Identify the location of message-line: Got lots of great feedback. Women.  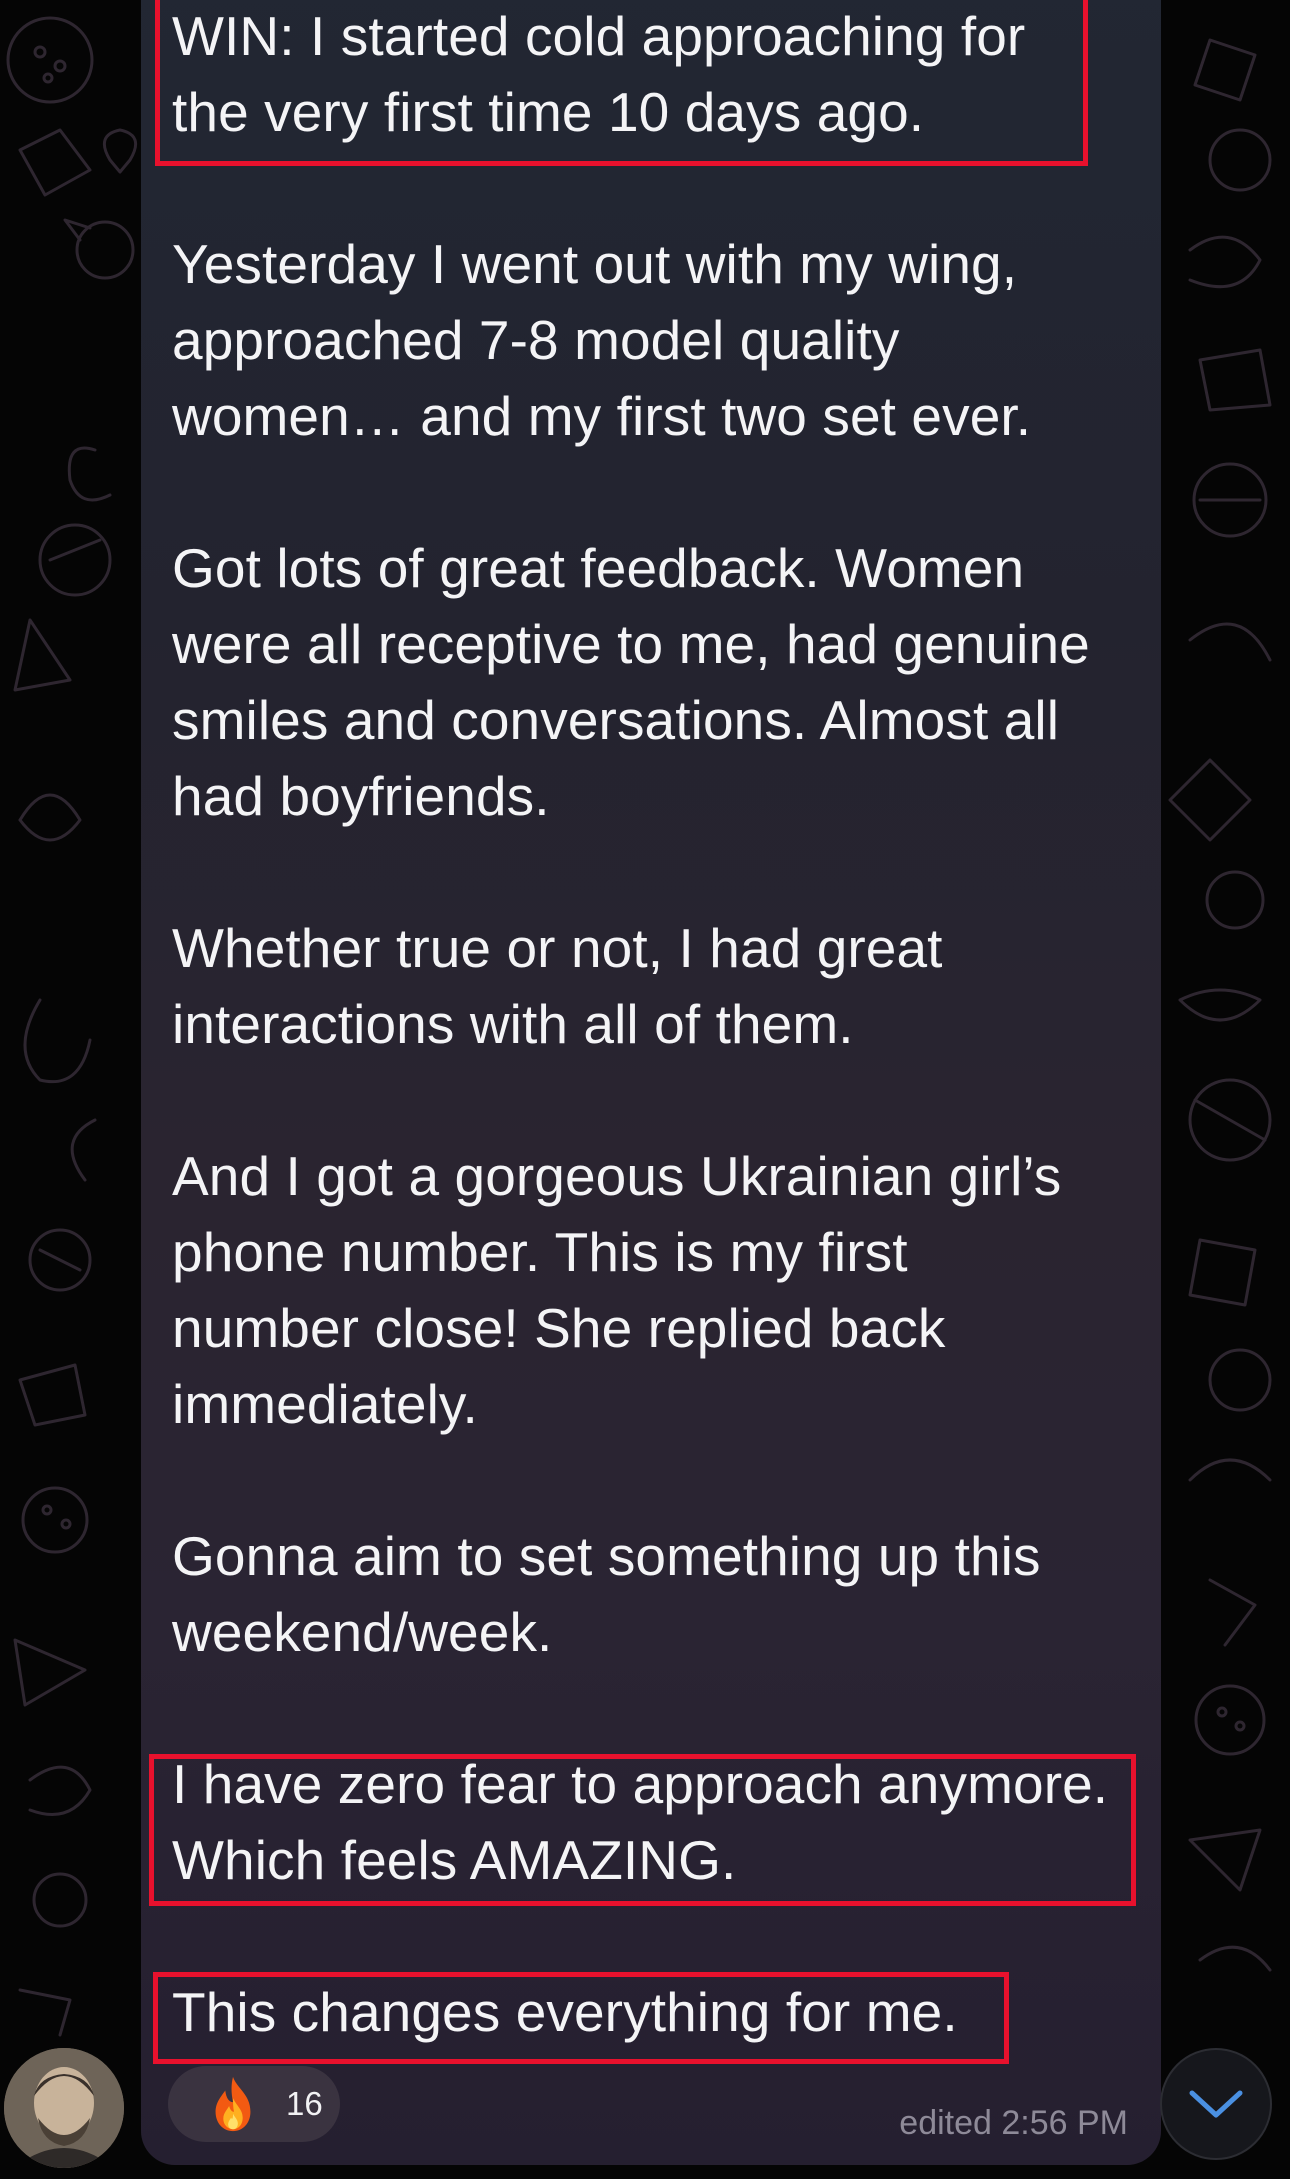
(598, 568).